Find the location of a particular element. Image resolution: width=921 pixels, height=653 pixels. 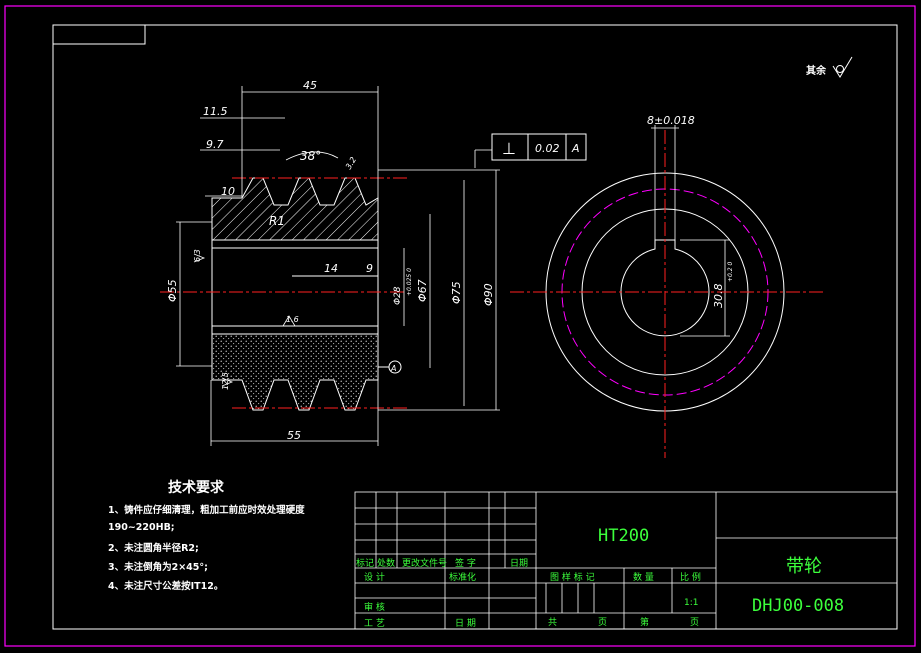

check-label: 审 核 is located at coordinates (374, 607).